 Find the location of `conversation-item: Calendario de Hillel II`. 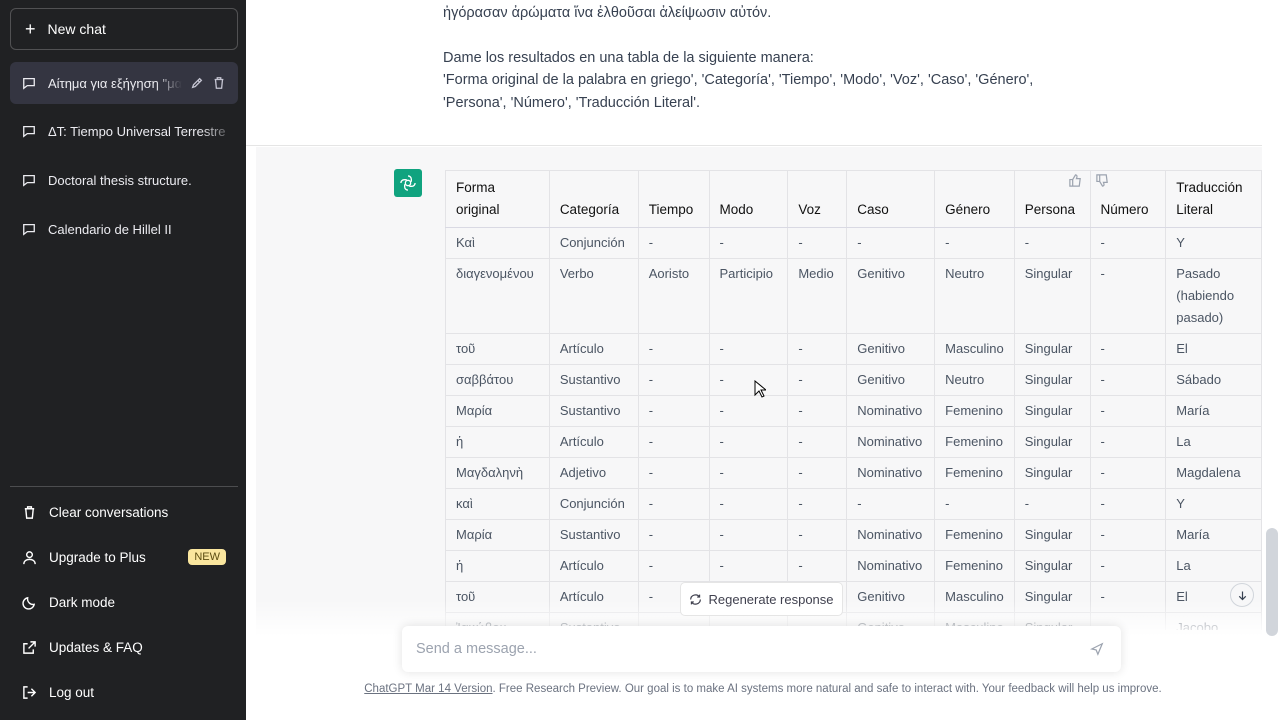

conversation-item: Calendario de Hillel II is located at coordinates (124, 229).